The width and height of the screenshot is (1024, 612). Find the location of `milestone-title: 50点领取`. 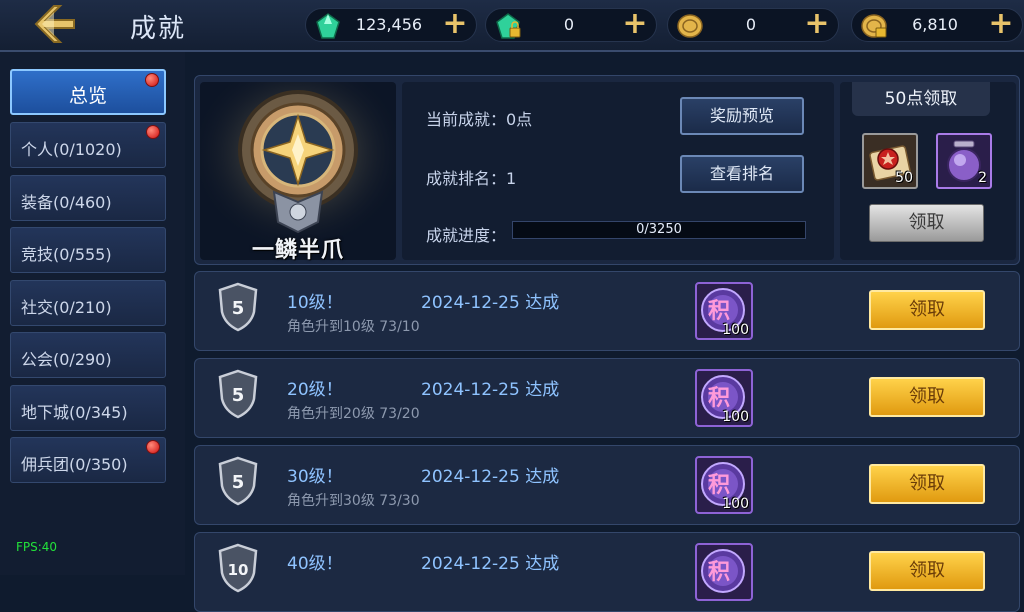

milestone-title: 50点领取 is located at coordinates (921, 99).